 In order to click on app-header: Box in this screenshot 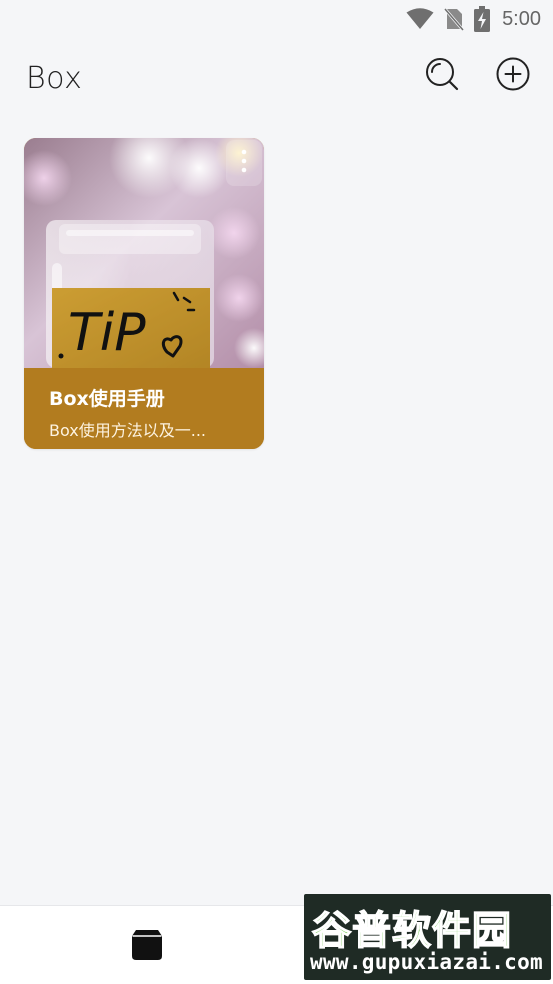, I will do `click(276, 78)`.